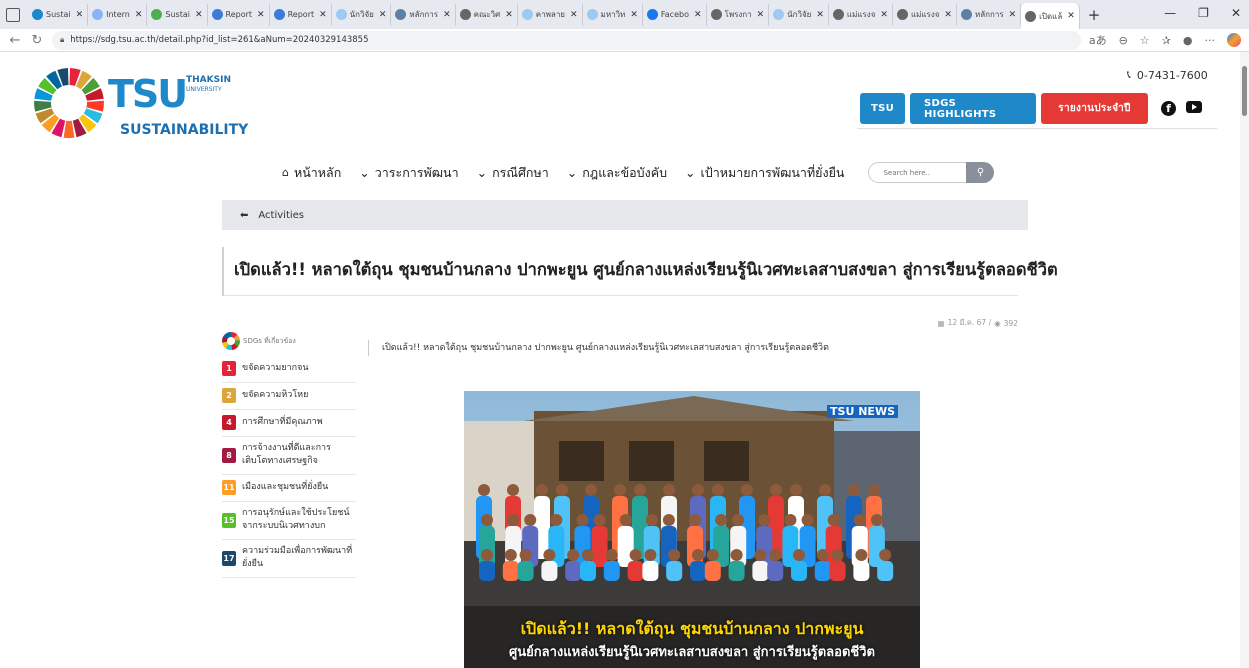 The height and width of the screenshot is (668, 1249). I want to click on logo-university-text: THAKSIN UNIVERSITY, so click(208, 85).